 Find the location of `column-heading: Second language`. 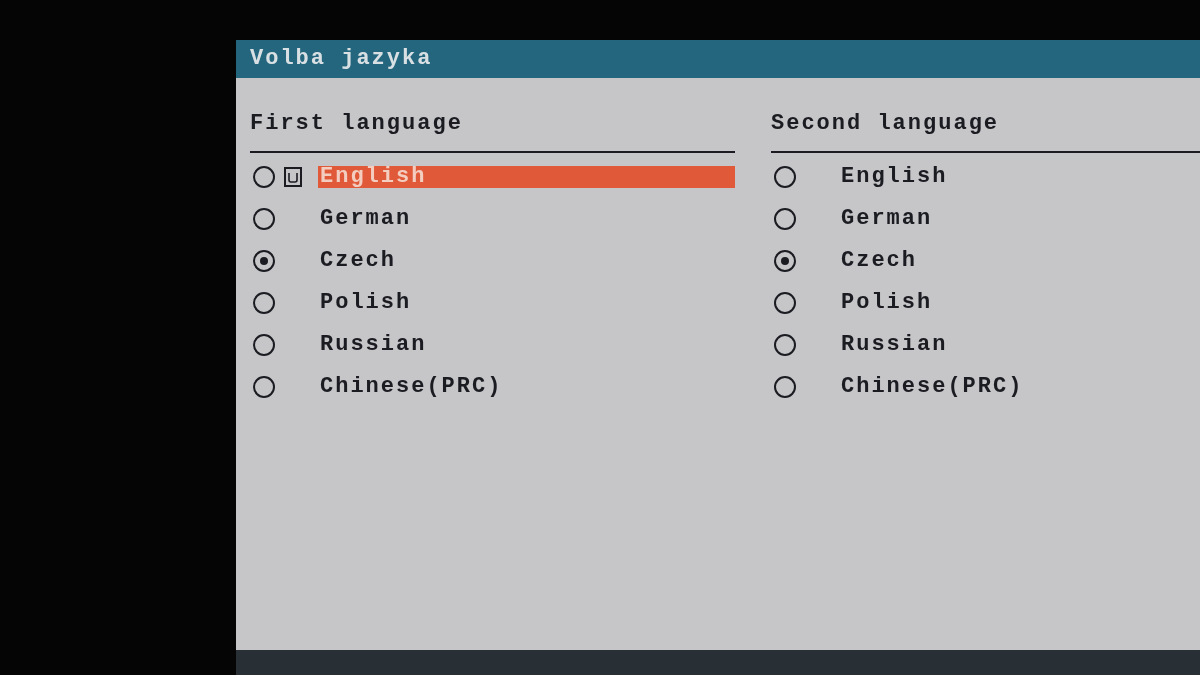

column-heading: Second language is located at coordinates (885, 124).